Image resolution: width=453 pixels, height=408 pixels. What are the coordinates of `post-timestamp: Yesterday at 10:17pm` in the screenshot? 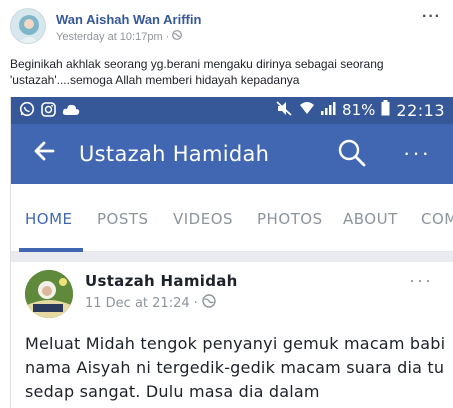 It's located at (109, 37).